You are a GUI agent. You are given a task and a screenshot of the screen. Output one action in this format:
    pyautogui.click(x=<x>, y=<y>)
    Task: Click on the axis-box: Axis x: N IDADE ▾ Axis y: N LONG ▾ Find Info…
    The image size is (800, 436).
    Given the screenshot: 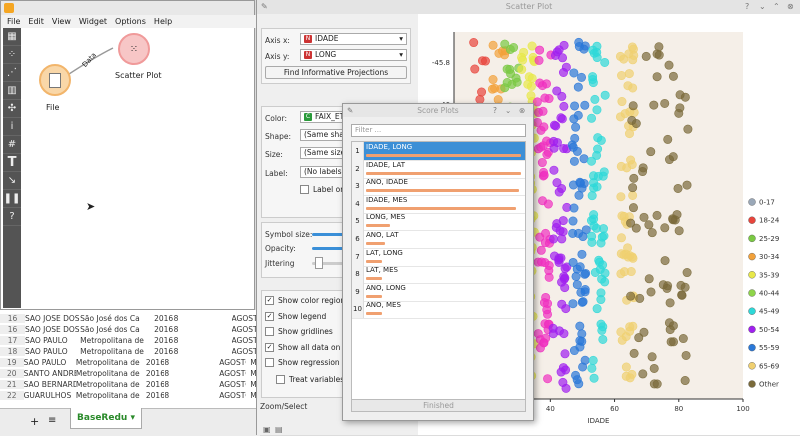 What is the action you would take?
    pyautogui.click(x=336, y=56)
    